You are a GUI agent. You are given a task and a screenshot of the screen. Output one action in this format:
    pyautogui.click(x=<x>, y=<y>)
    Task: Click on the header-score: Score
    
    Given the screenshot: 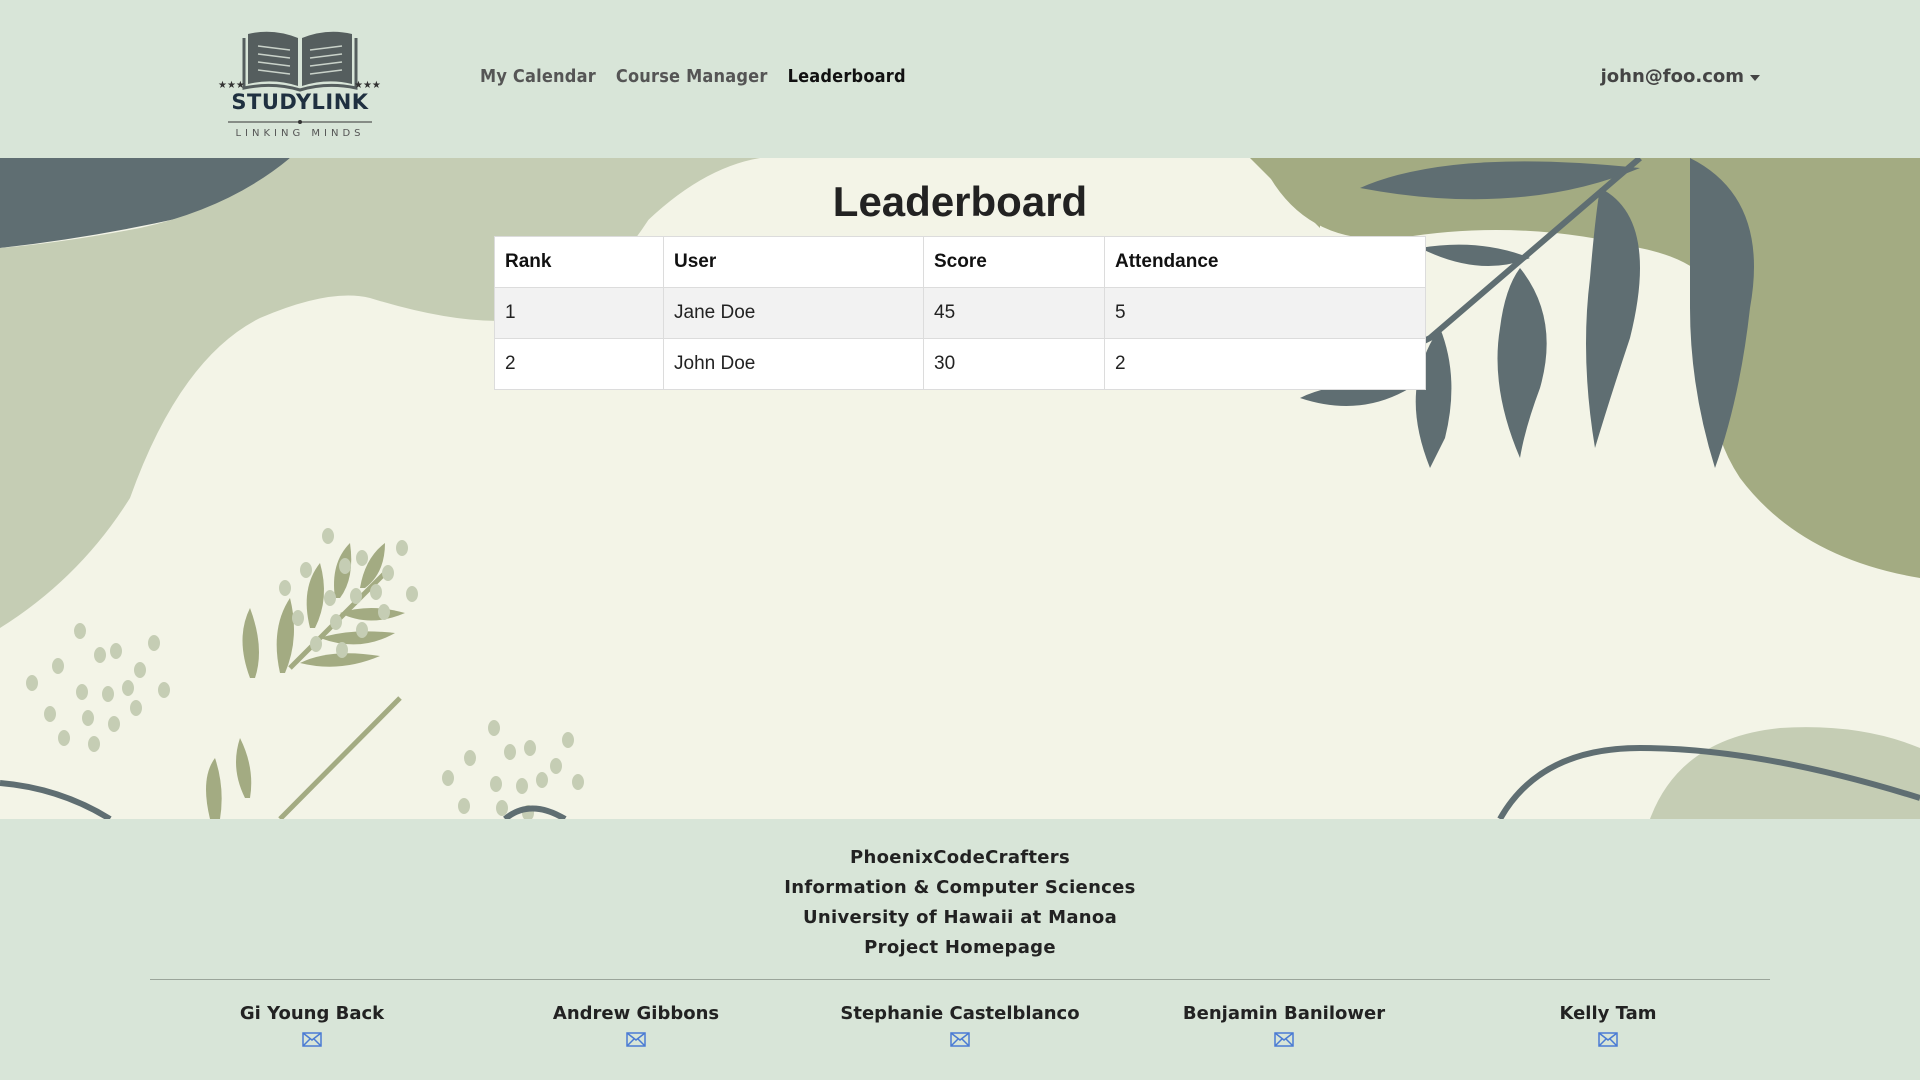 What is the action you would take?
    pyautogui.click(x=1014, y=262)
    